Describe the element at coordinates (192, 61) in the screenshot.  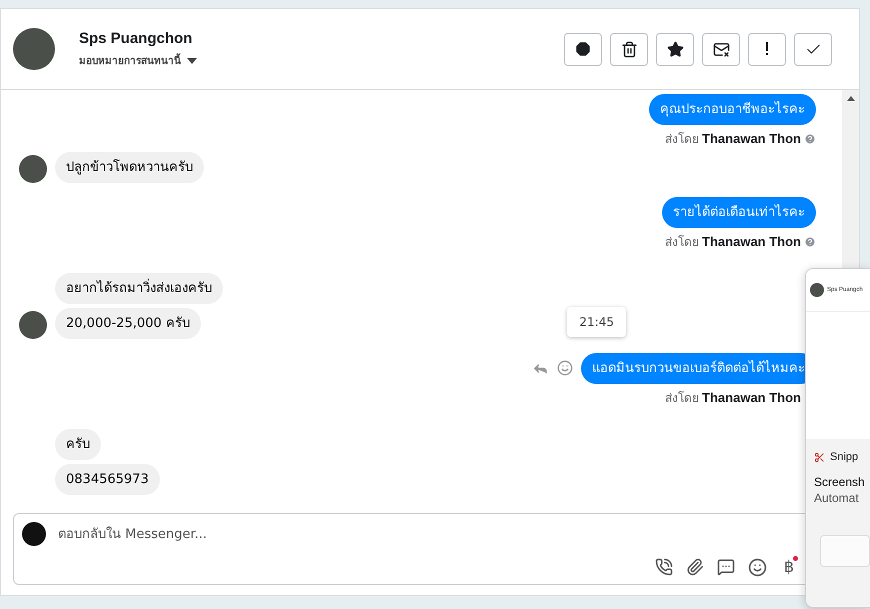
I see `caret-icon` at that location.